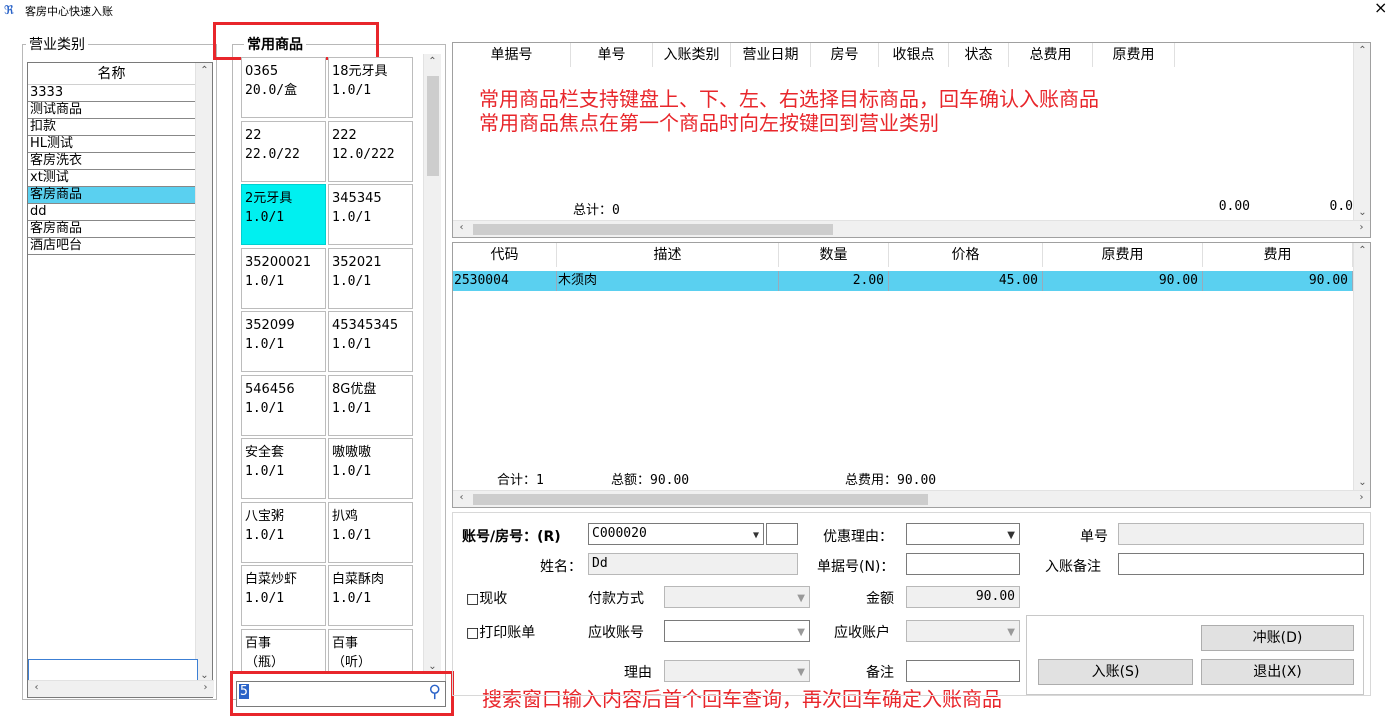 This screenshot has height=722, width=1392. I want to click on exit-button: 退出(X), so click(1277, 672).